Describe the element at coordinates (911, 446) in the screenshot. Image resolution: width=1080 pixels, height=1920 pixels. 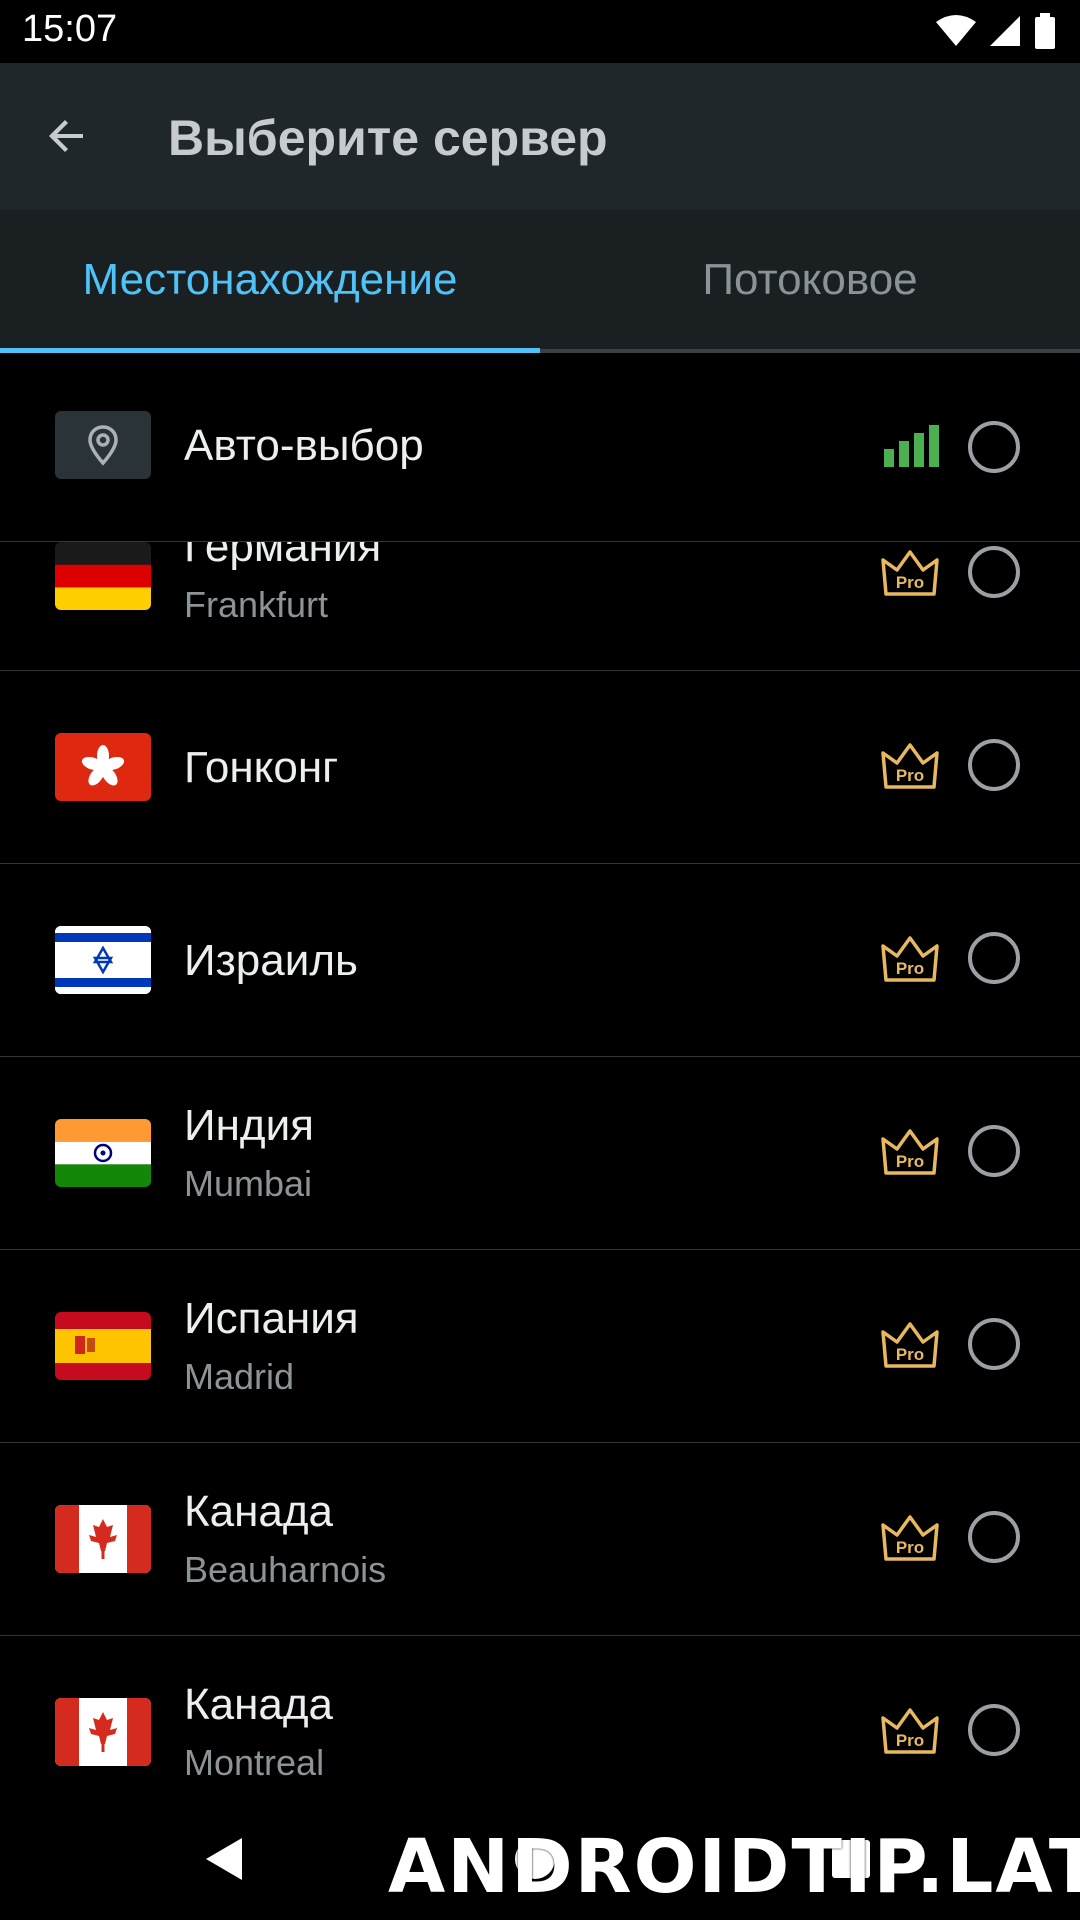
I see `signal-icon` at that location.